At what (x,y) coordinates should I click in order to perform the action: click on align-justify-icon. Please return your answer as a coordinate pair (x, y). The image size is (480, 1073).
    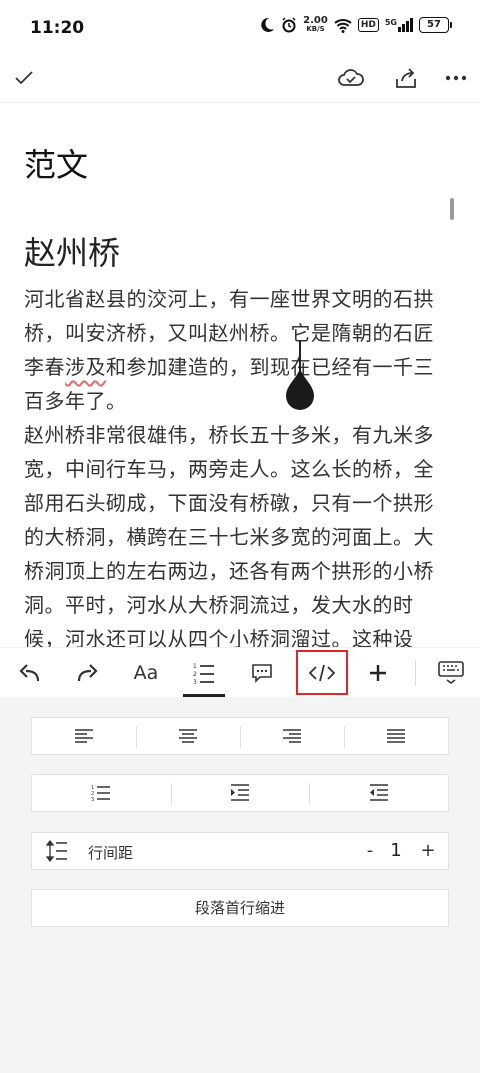
    Looking at the image, I should click on (396, 736).